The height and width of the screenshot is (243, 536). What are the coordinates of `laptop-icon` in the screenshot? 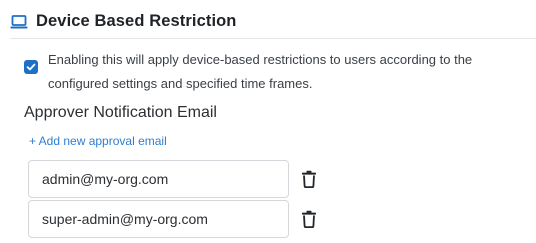 It's located at (19, 22).